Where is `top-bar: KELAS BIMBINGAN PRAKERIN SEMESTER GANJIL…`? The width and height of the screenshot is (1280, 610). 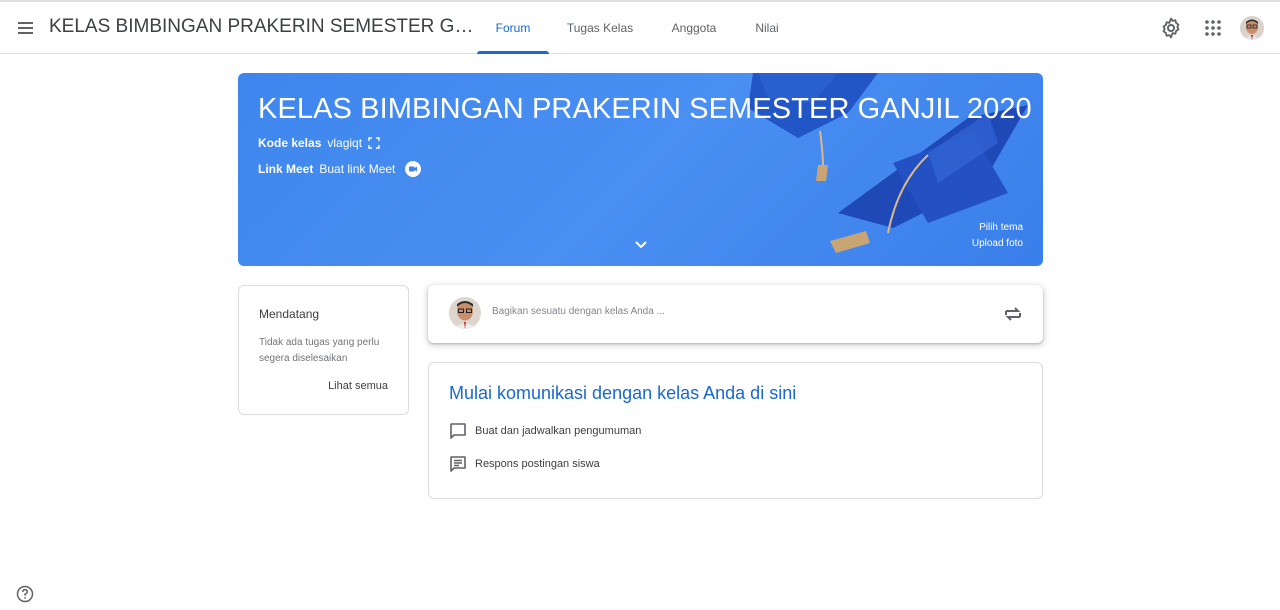
top-bar: KELAS BIMBINGAN PRAKERIN SEMESTER GANJIL… is located at coordinates (640, 27).